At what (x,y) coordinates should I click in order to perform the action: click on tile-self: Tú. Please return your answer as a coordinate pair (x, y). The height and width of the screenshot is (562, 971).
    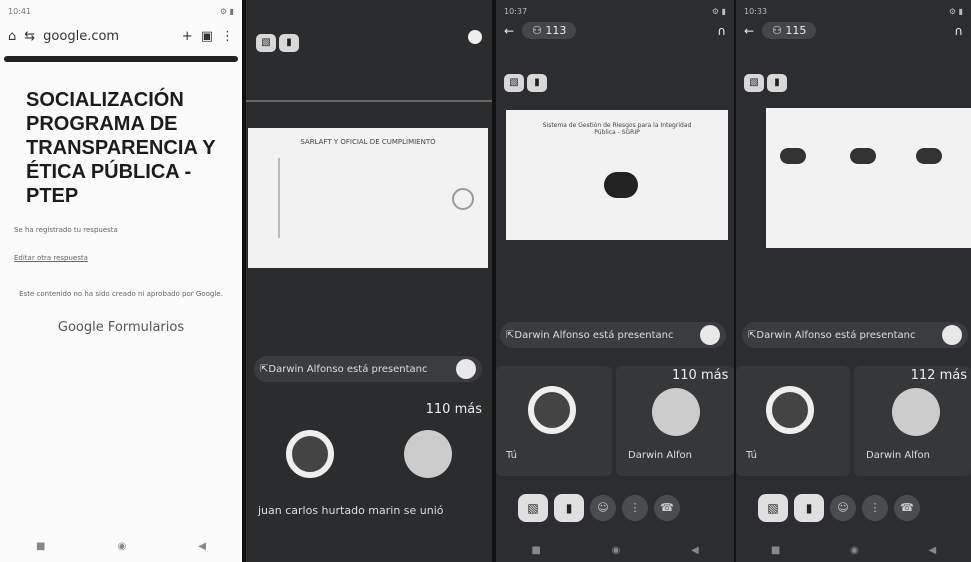
    Looking at the image, I should click on (554, 421).